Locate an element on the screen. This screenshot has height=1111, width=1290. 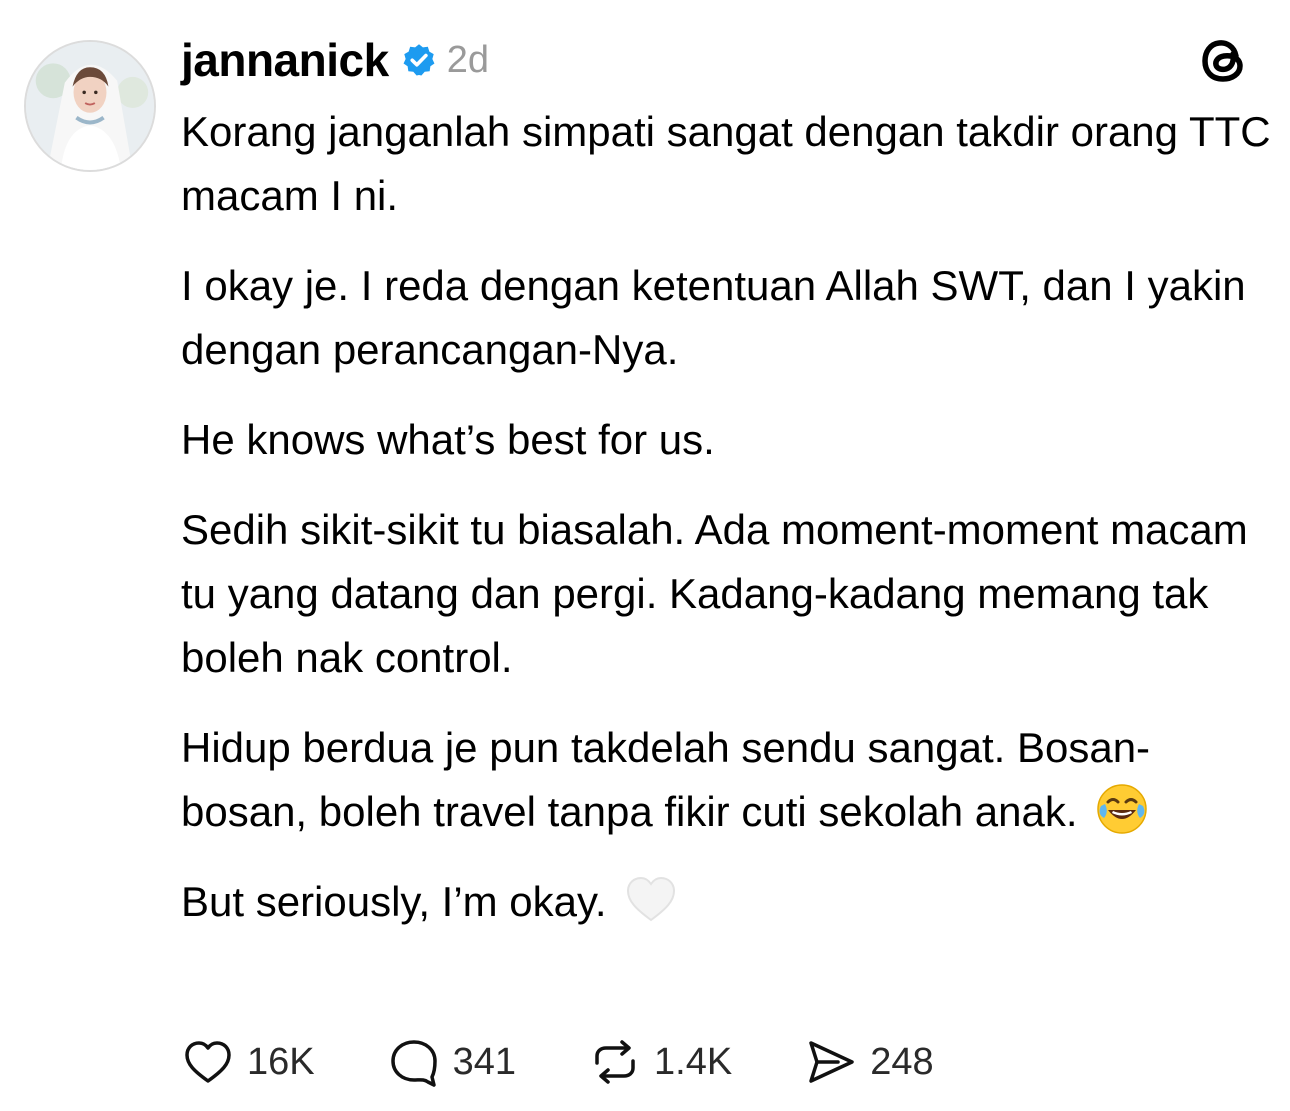
share-button: 248 is located at coordinates (869, 1062).